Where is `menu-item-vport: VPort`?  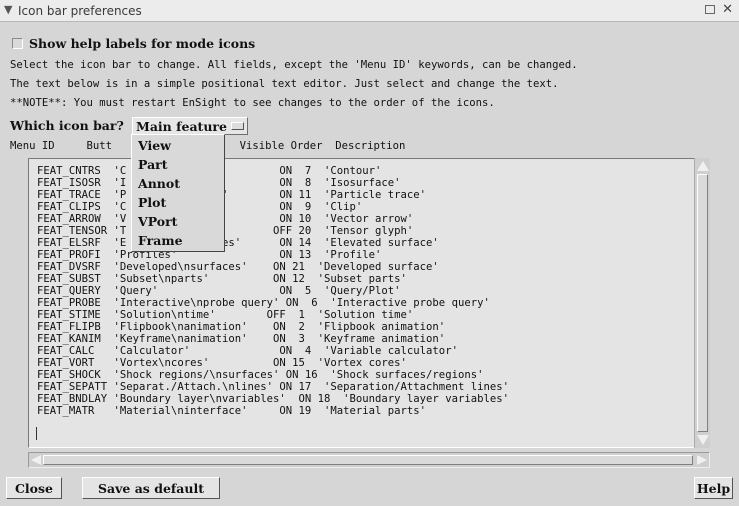 menu-item-vport: VPort is located at coordinates (157, 221).